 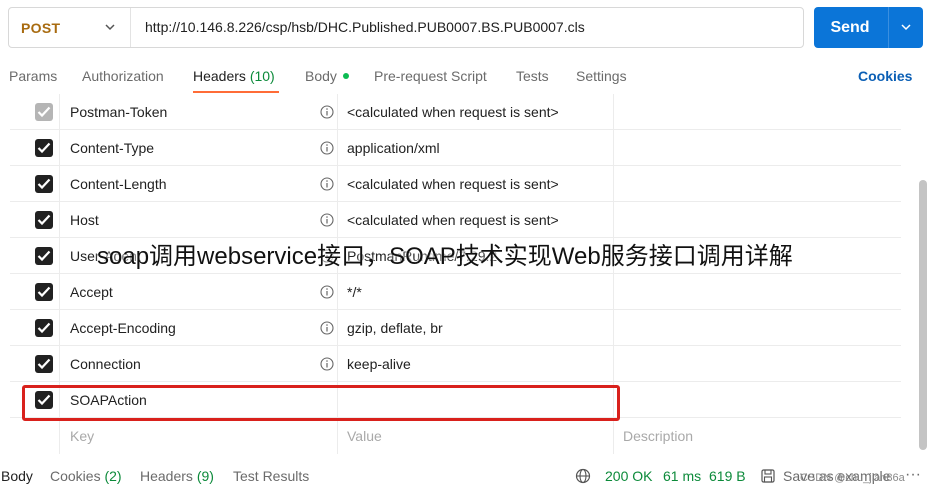 I want to click on tab-tests: Tests, so click(x=532, y=76).